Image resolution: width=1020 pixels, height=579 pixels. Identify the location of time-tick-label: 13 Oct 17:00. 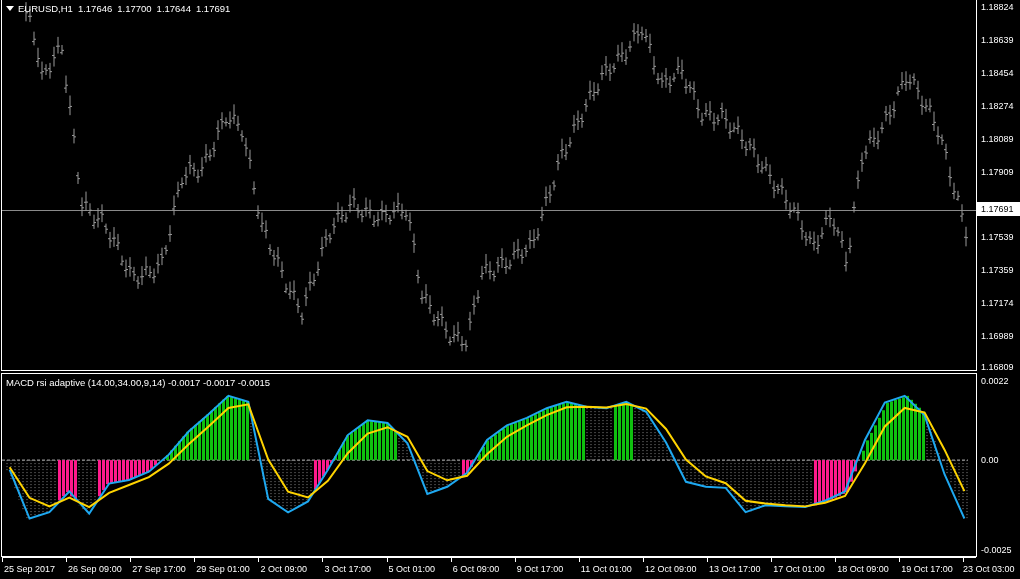
(735, 569).